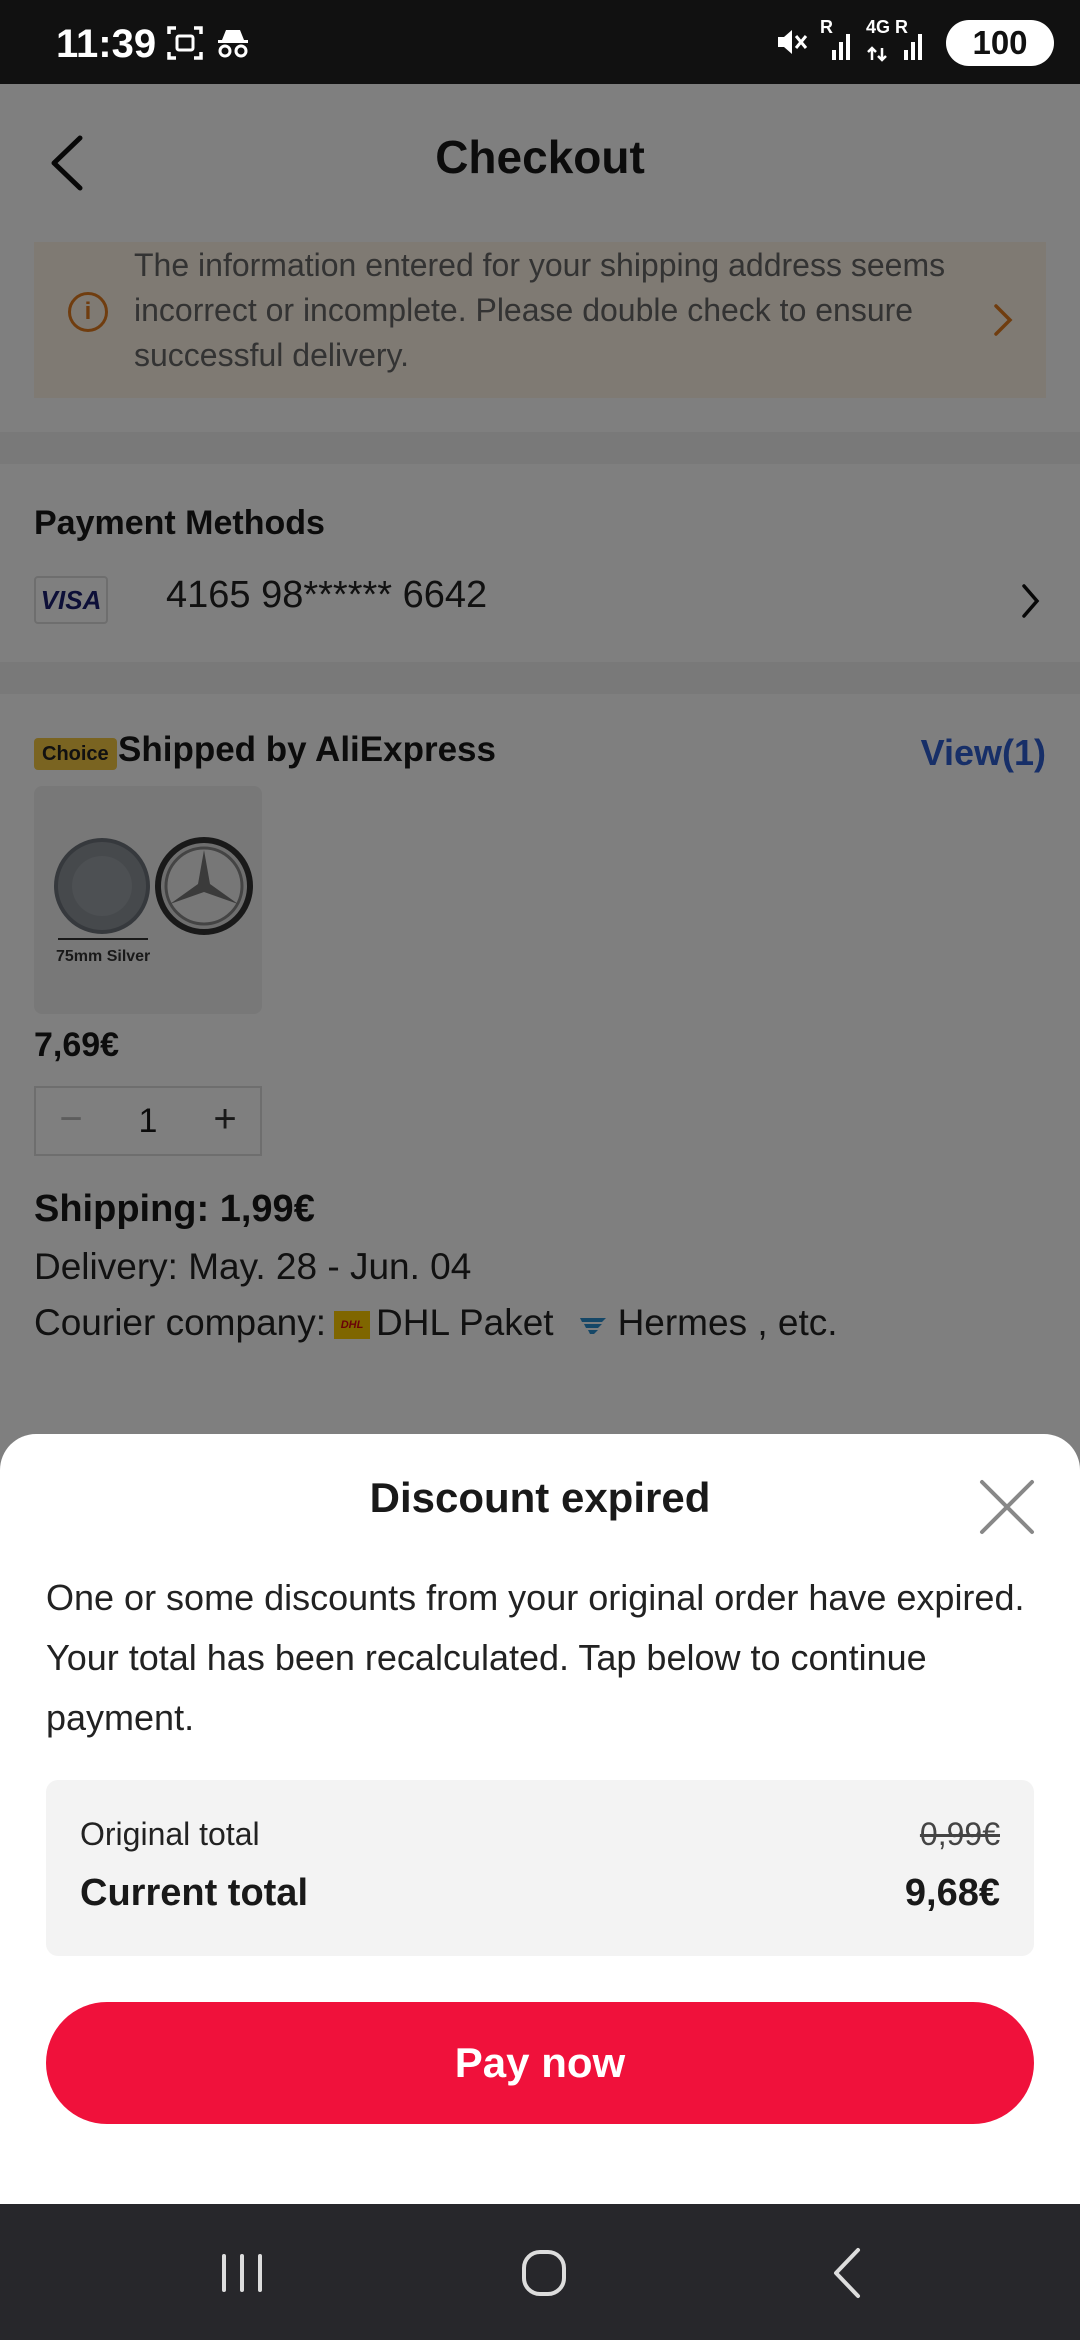 Image resolution: width=1080 pixels, height=2340 pixels. I want to click on current-total-label: Current total, so click(194, 1893).